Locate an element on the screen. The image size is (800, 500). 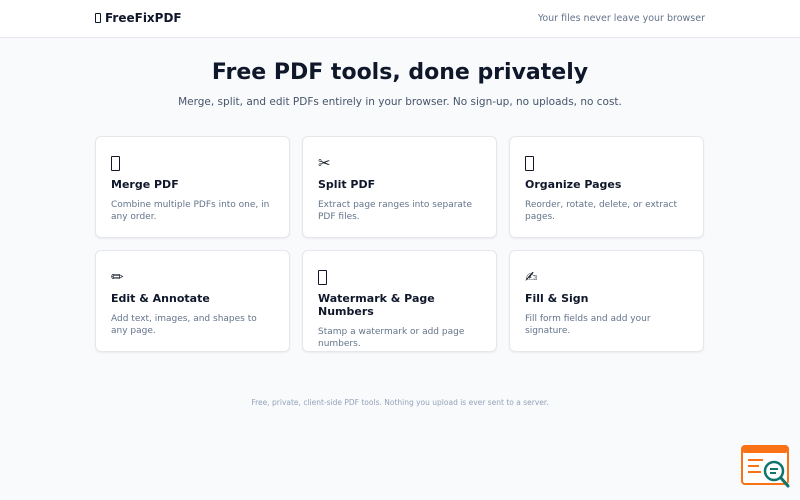
signature-icon: ✍ is located at coordinates (531, 277).